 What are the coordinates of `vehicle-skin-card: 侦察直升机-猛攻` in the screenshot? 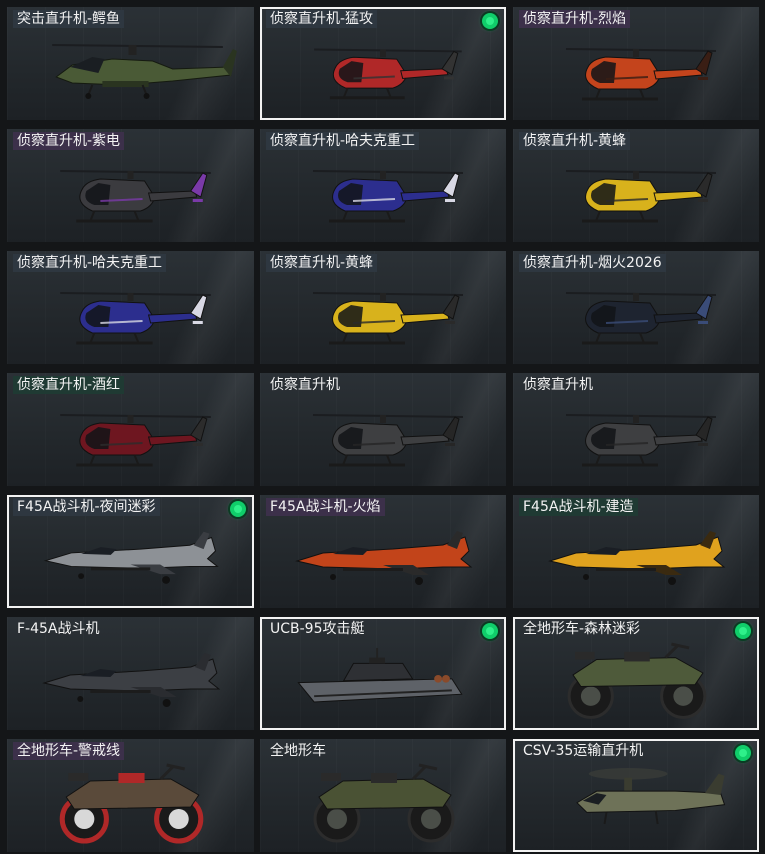 It's located at (383, 63).